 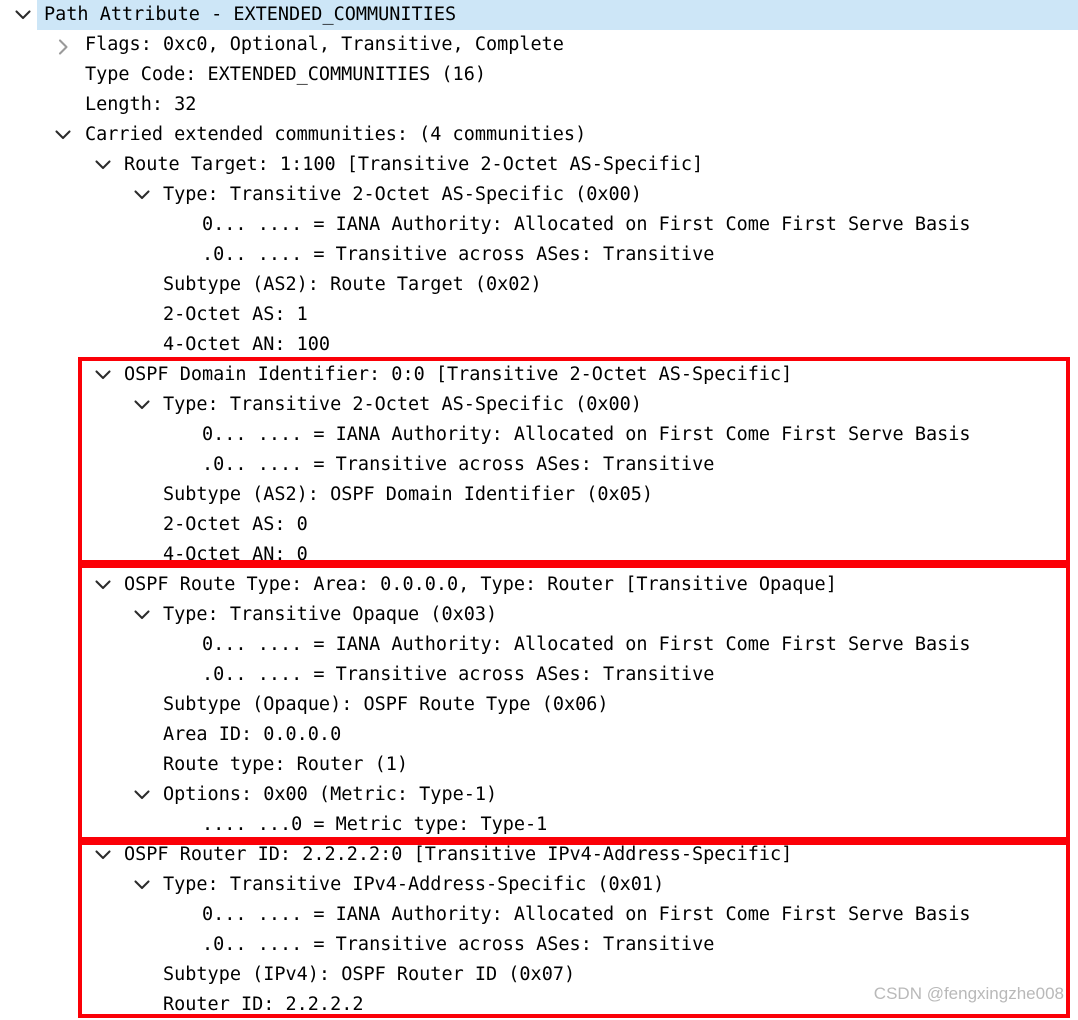 I want to click on tree-row: Subtype (Opaque): OSPF Route Type (0x06), so click(x=539, y=705).